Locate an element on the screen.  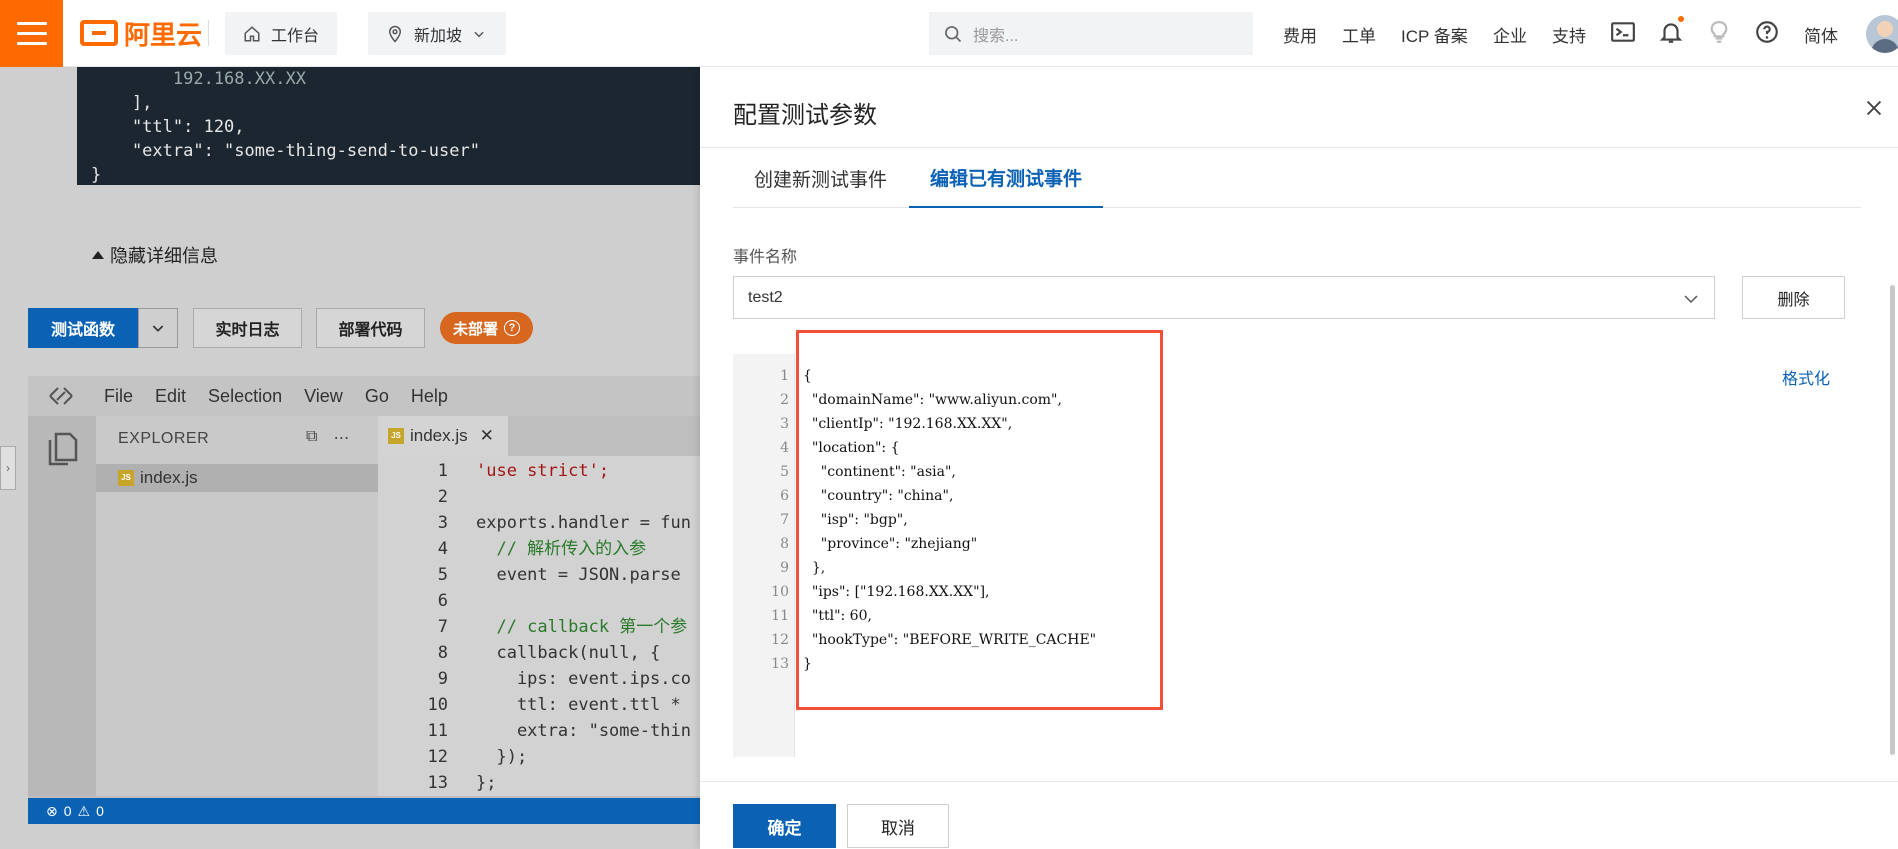
nav-billing: 费用 is located at coordinates (1300, 34).